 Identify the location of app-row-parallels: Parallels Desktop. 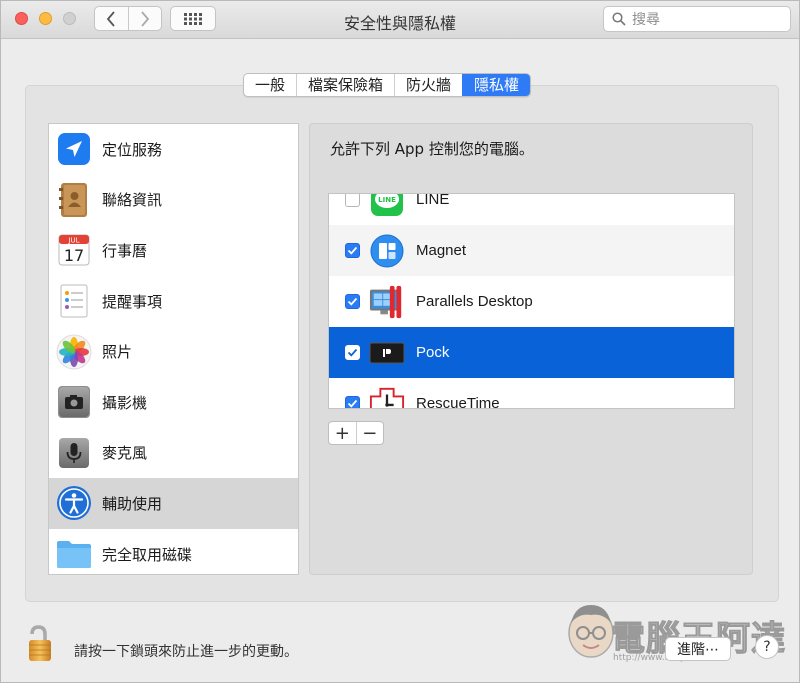
(531, 301).